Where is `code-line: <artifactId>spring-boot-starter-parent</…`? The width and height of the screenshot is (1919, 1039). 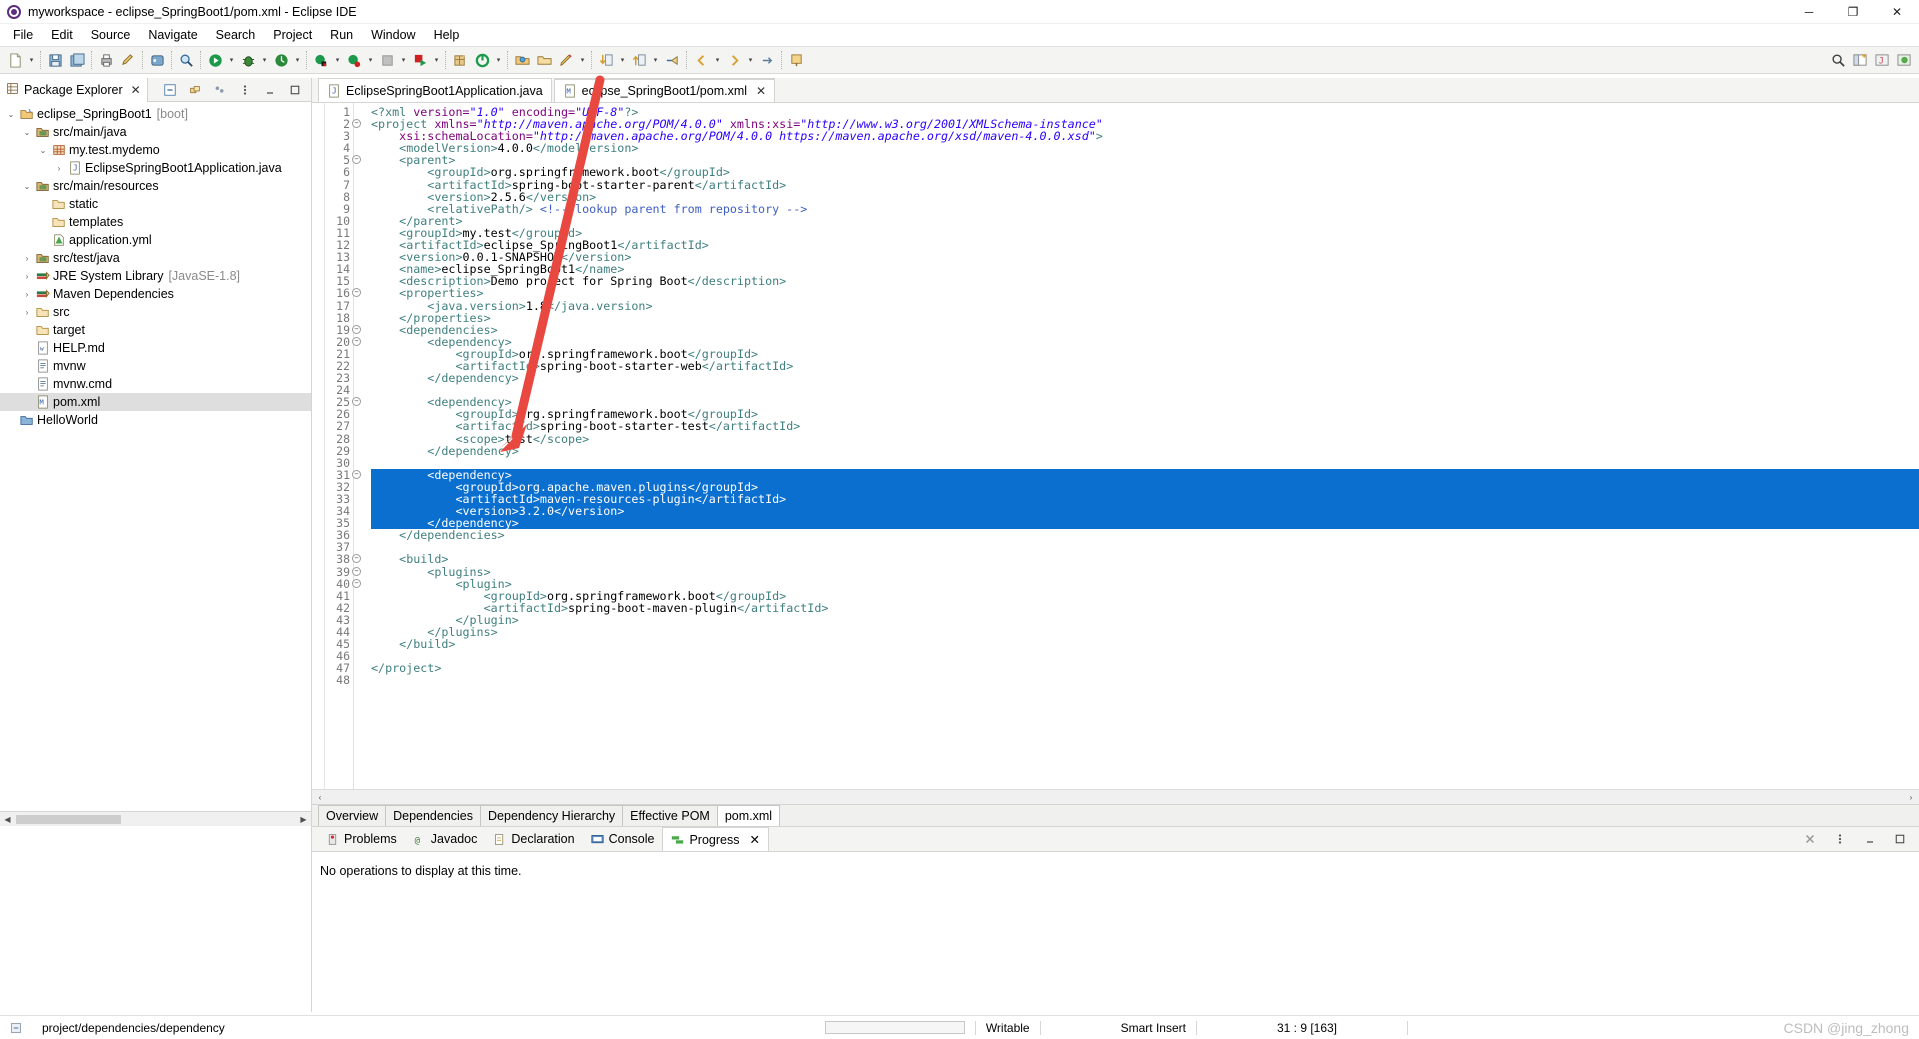
code-line: <artifactId>spring-boot-starter-parent</… is located at coordinates (1145, 185).